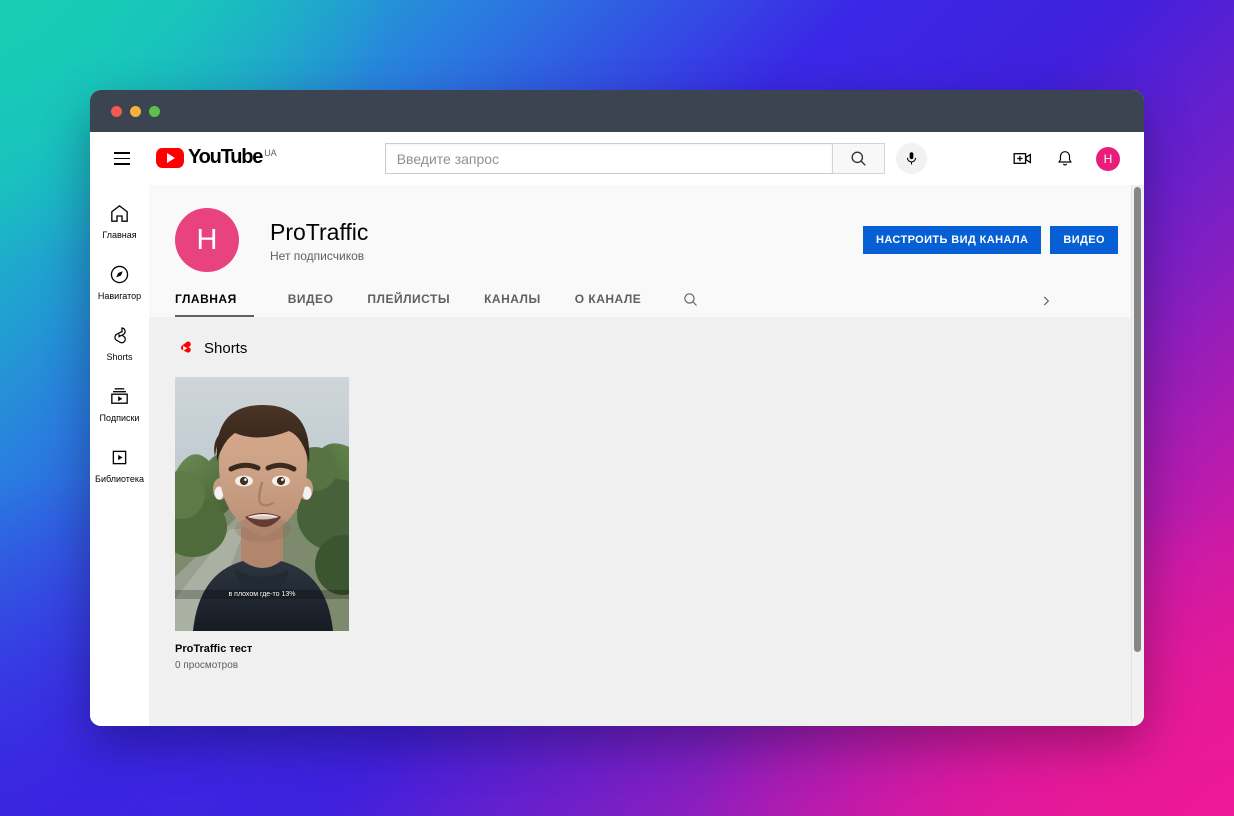 The image size is (1234, 816). Describe the element at coordinates (608, 304) in the screenshot. I see `tab-about: О КАНАЛЕ` at that location.